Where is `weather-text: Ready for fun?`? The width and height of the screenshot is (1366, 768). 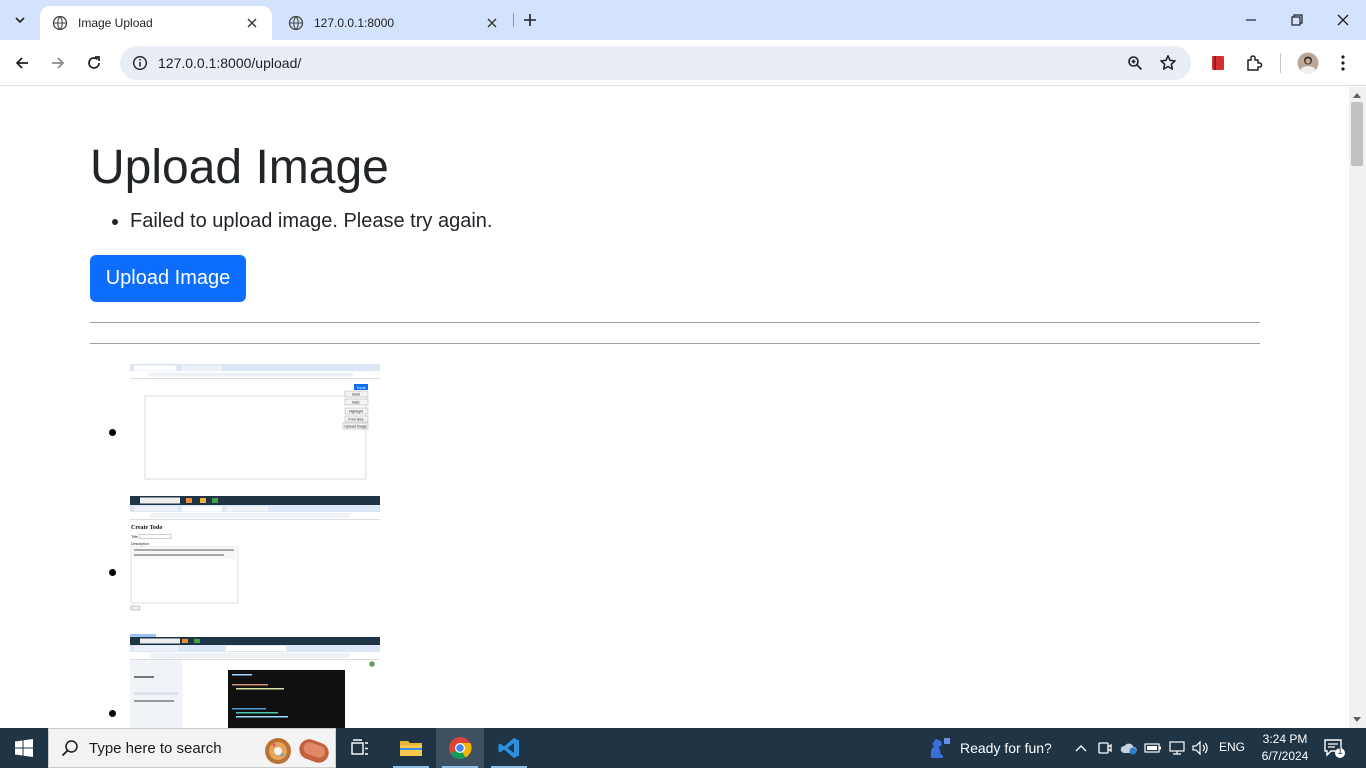
weather-text: Ready for fun? is located at coordinates (1006, 748).